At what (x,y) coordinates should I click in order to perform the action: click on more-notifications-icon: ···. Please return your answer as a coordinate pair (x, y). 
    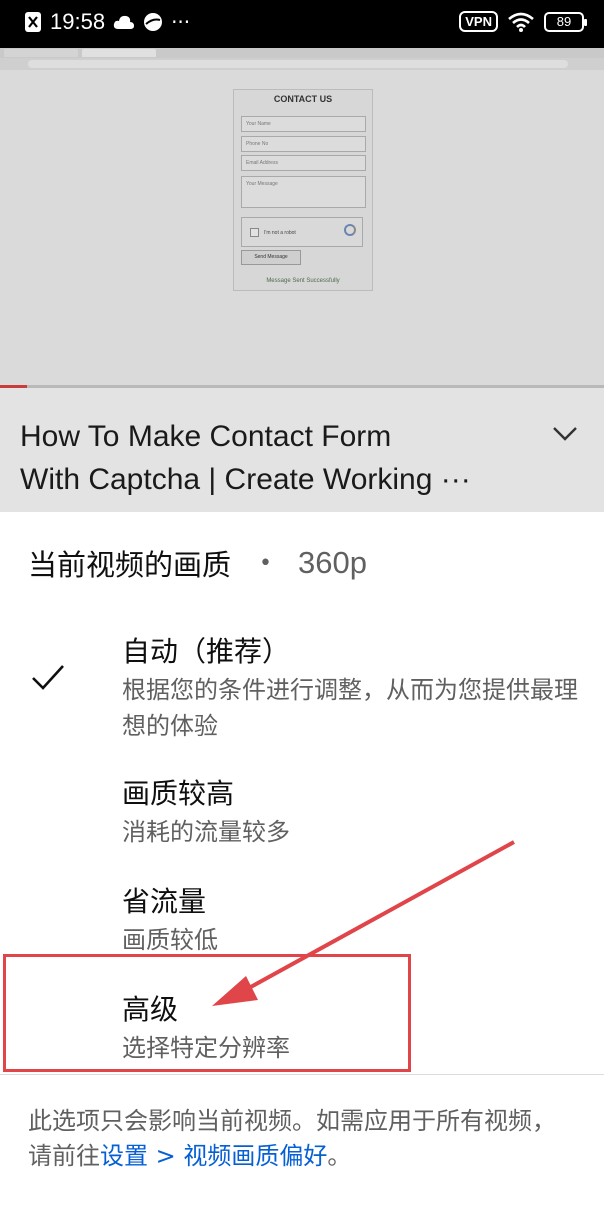
    Looking at the image, I should click on (181, 22).